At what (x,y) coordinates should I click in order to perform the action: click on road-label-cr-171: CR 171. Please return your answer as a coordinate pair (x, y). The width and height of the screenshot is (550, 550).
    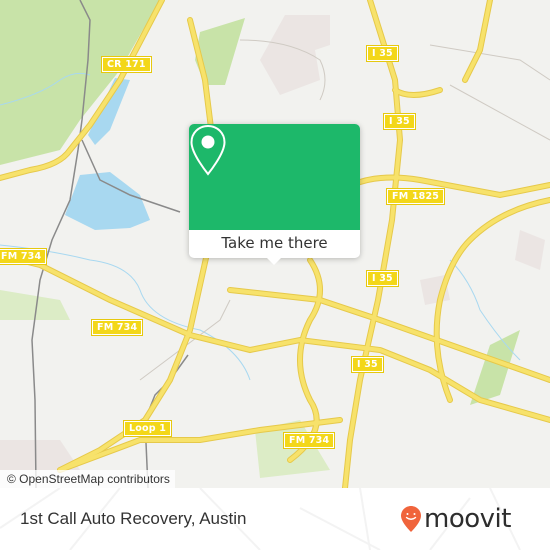
    Looking at the image, I should click on (126, 64).